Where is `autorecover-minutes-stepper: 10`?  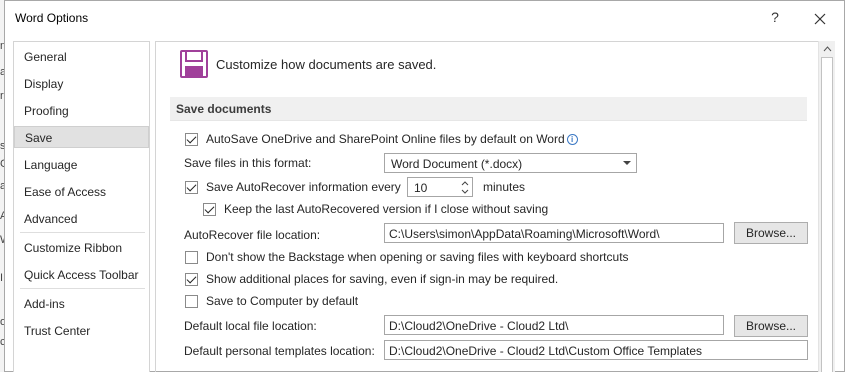 autorecover-minutes-stepper: 10 is located at coordinates (440, 187).